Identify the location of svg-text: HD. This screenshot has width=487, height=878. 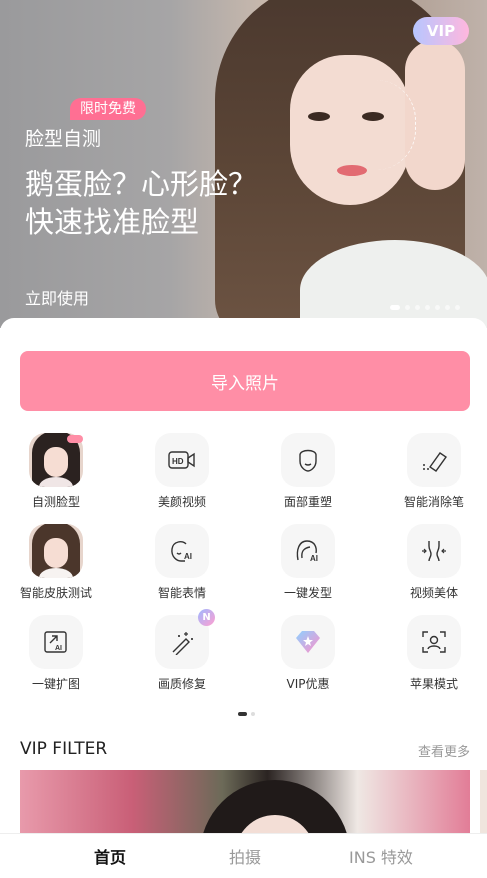
(178, 461).